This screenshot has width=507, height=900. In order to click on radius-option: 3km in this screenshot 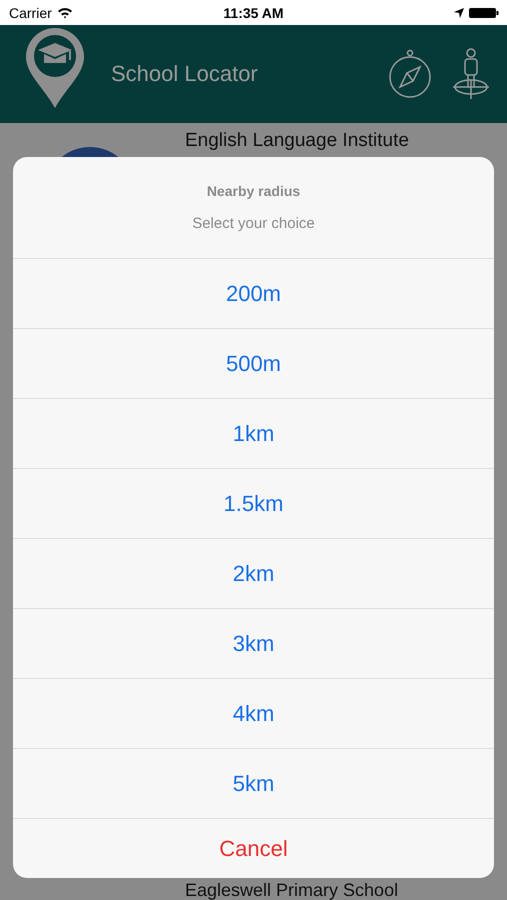, I will do `click(253, 644)`.